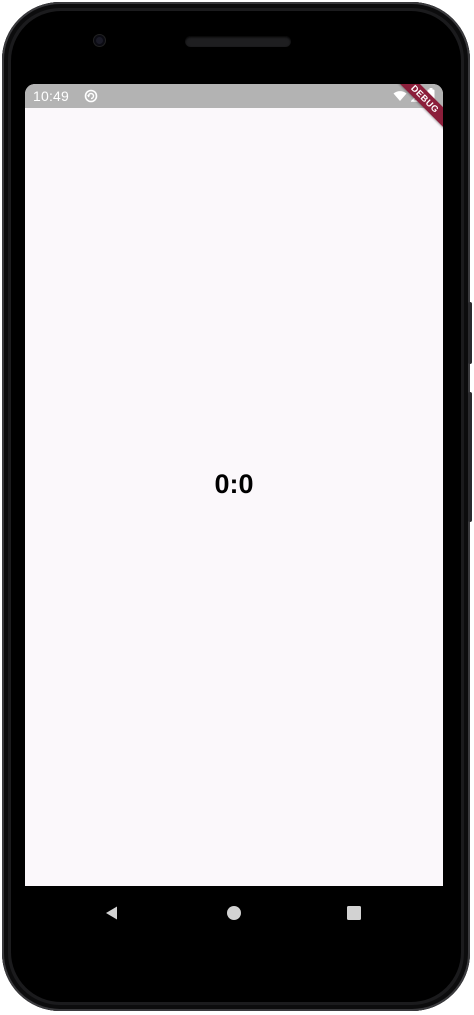 The image size is (474, 1015). I want to click on home-circle-icon, so click(234, 913).